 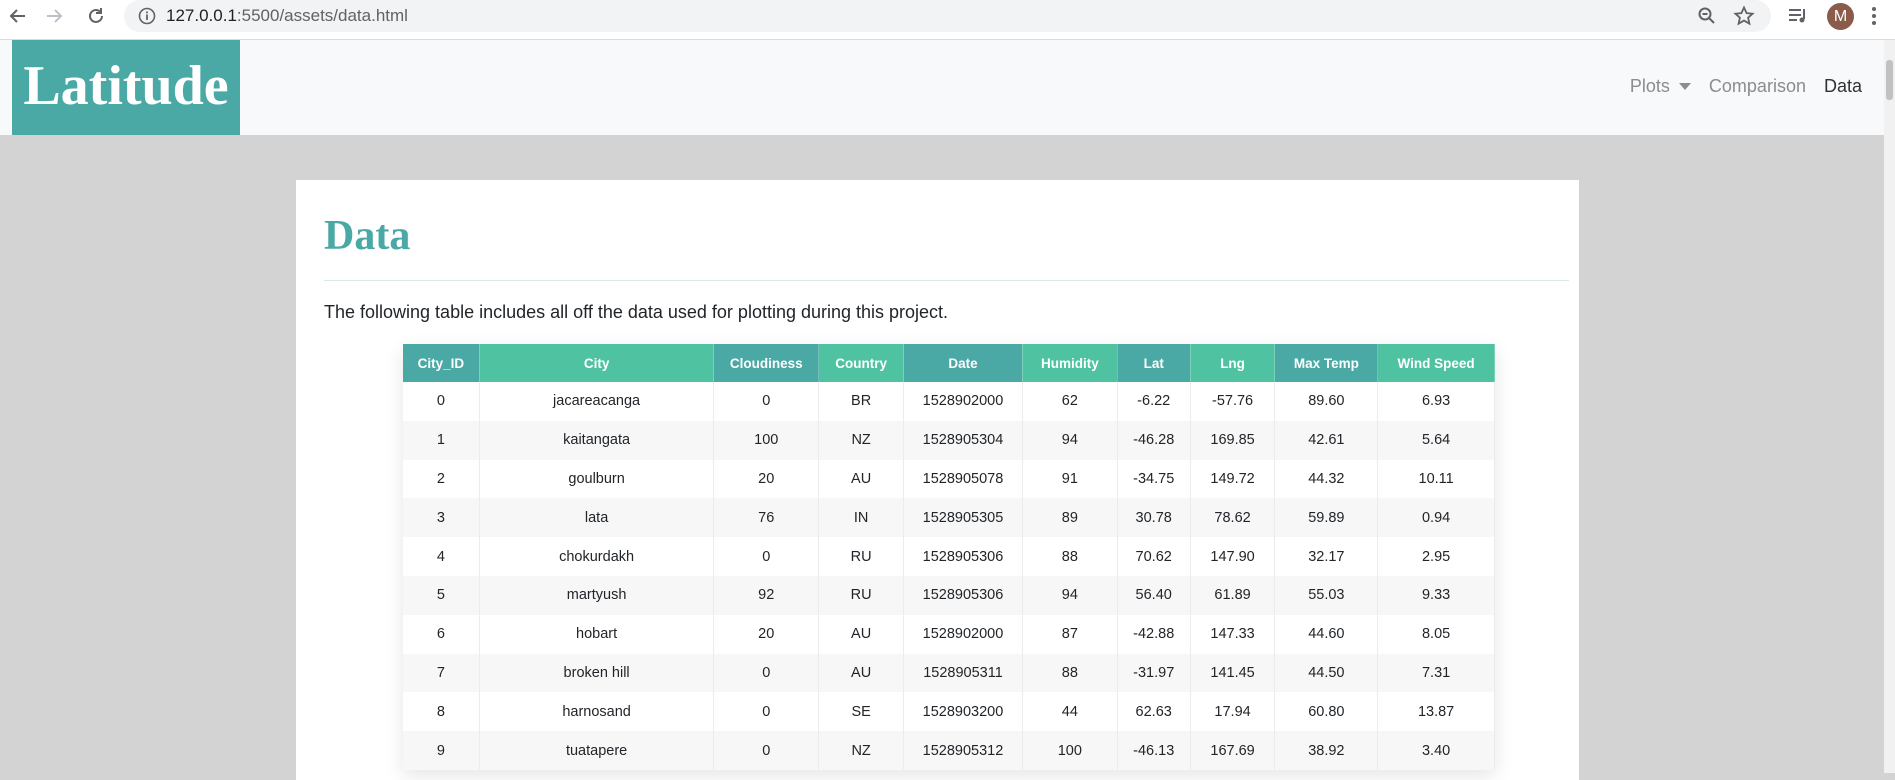 What do you see at coordinates (861, 401) in the screenshot?
I see `cell-country: BR` at bounding box center [861, 401].